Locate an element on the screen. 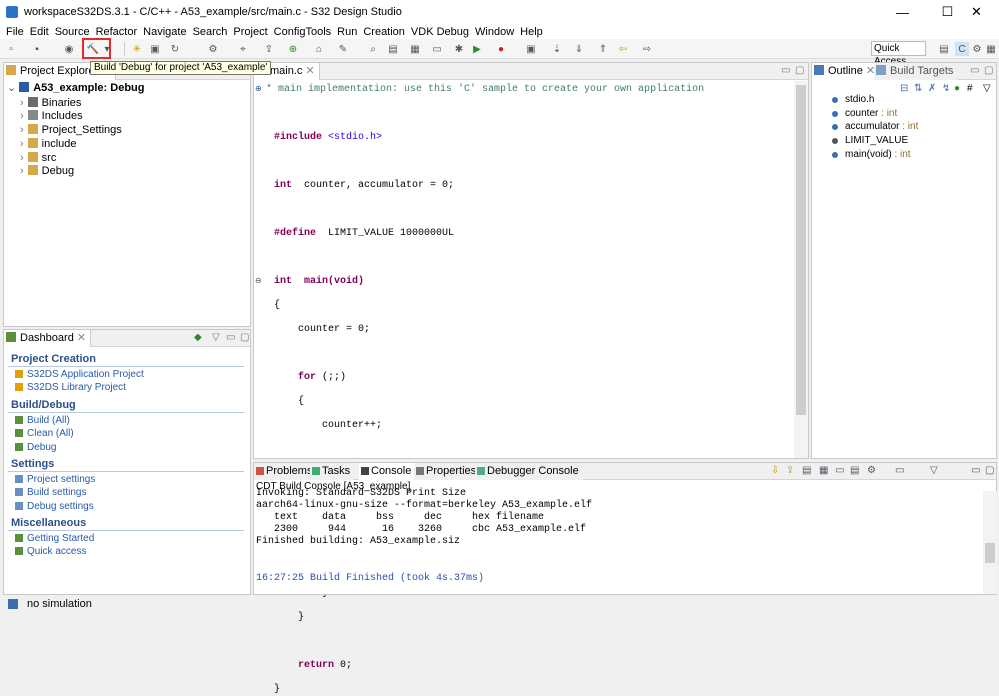 The image size is (999, 696). export-icon: ⇪ is located at coordinates (269, 49).